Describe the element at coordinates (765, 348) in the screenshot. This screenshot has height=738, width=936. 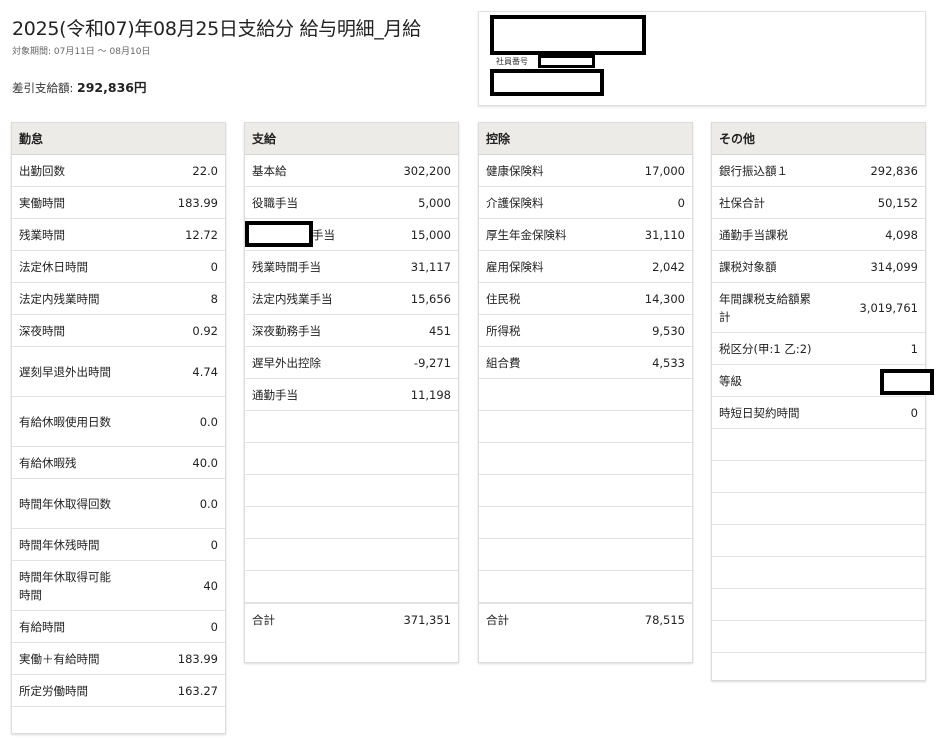
I see `other-label: 税区分(甲:1 乙:2)` at that location.